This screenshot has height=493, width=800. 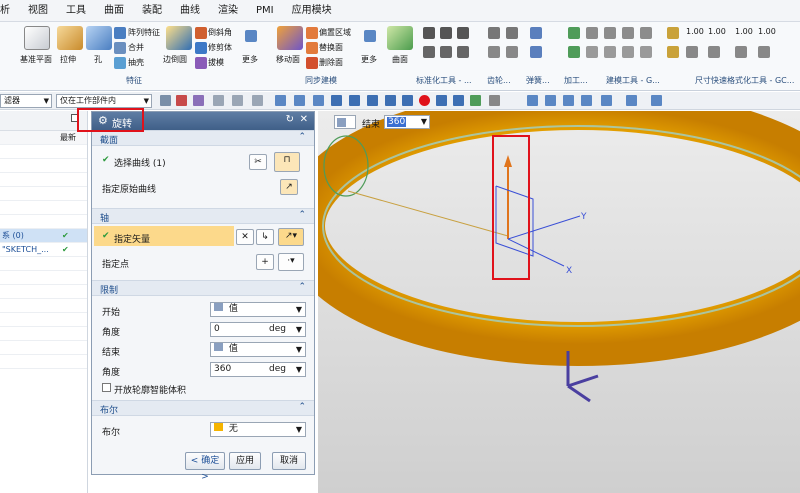 What do you see at coordinates (289, 187) in the screenshot?
I see `origin-curve-icon: ↗` at bounding box center [289, 187].